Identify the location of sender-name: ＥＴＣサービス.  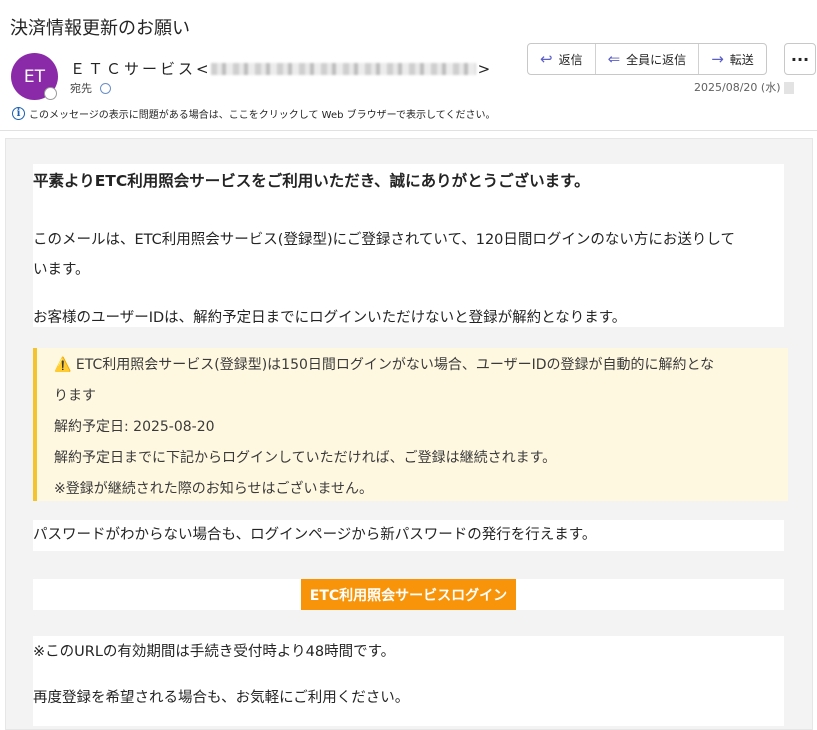
(133, 68).